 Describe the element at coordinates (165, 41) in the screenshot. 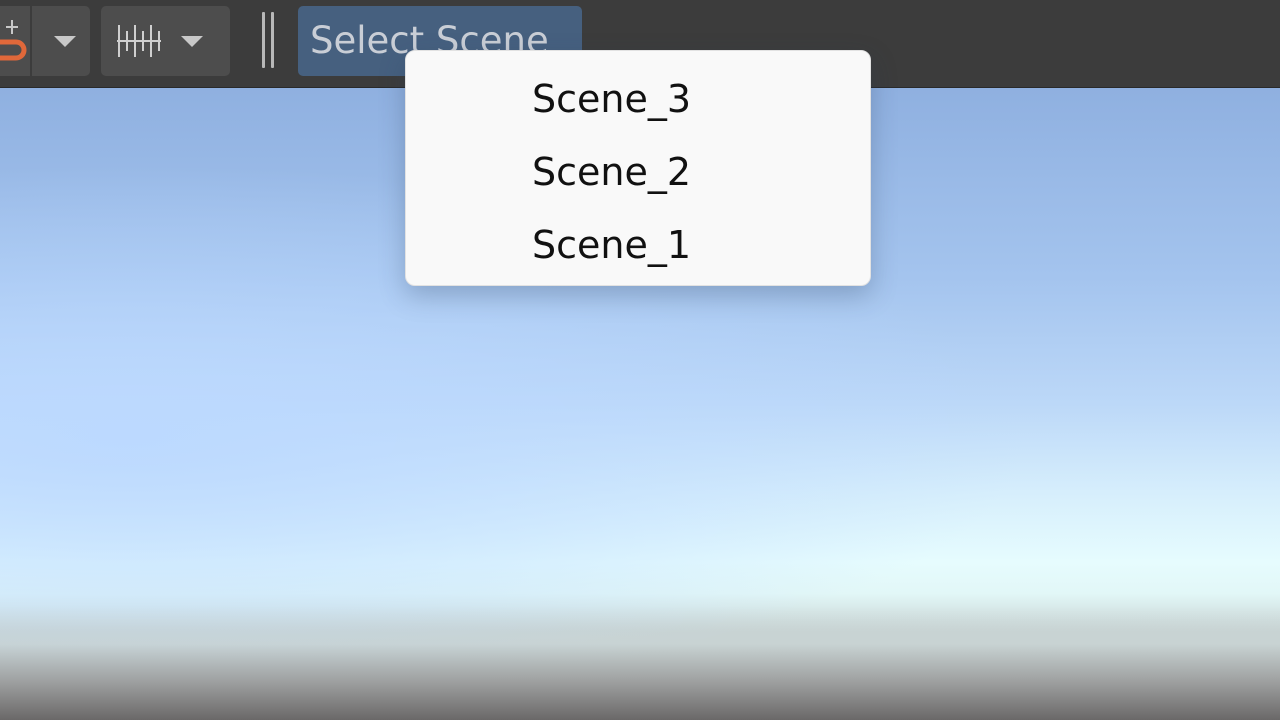

I see `grid-tool-group` at that location.